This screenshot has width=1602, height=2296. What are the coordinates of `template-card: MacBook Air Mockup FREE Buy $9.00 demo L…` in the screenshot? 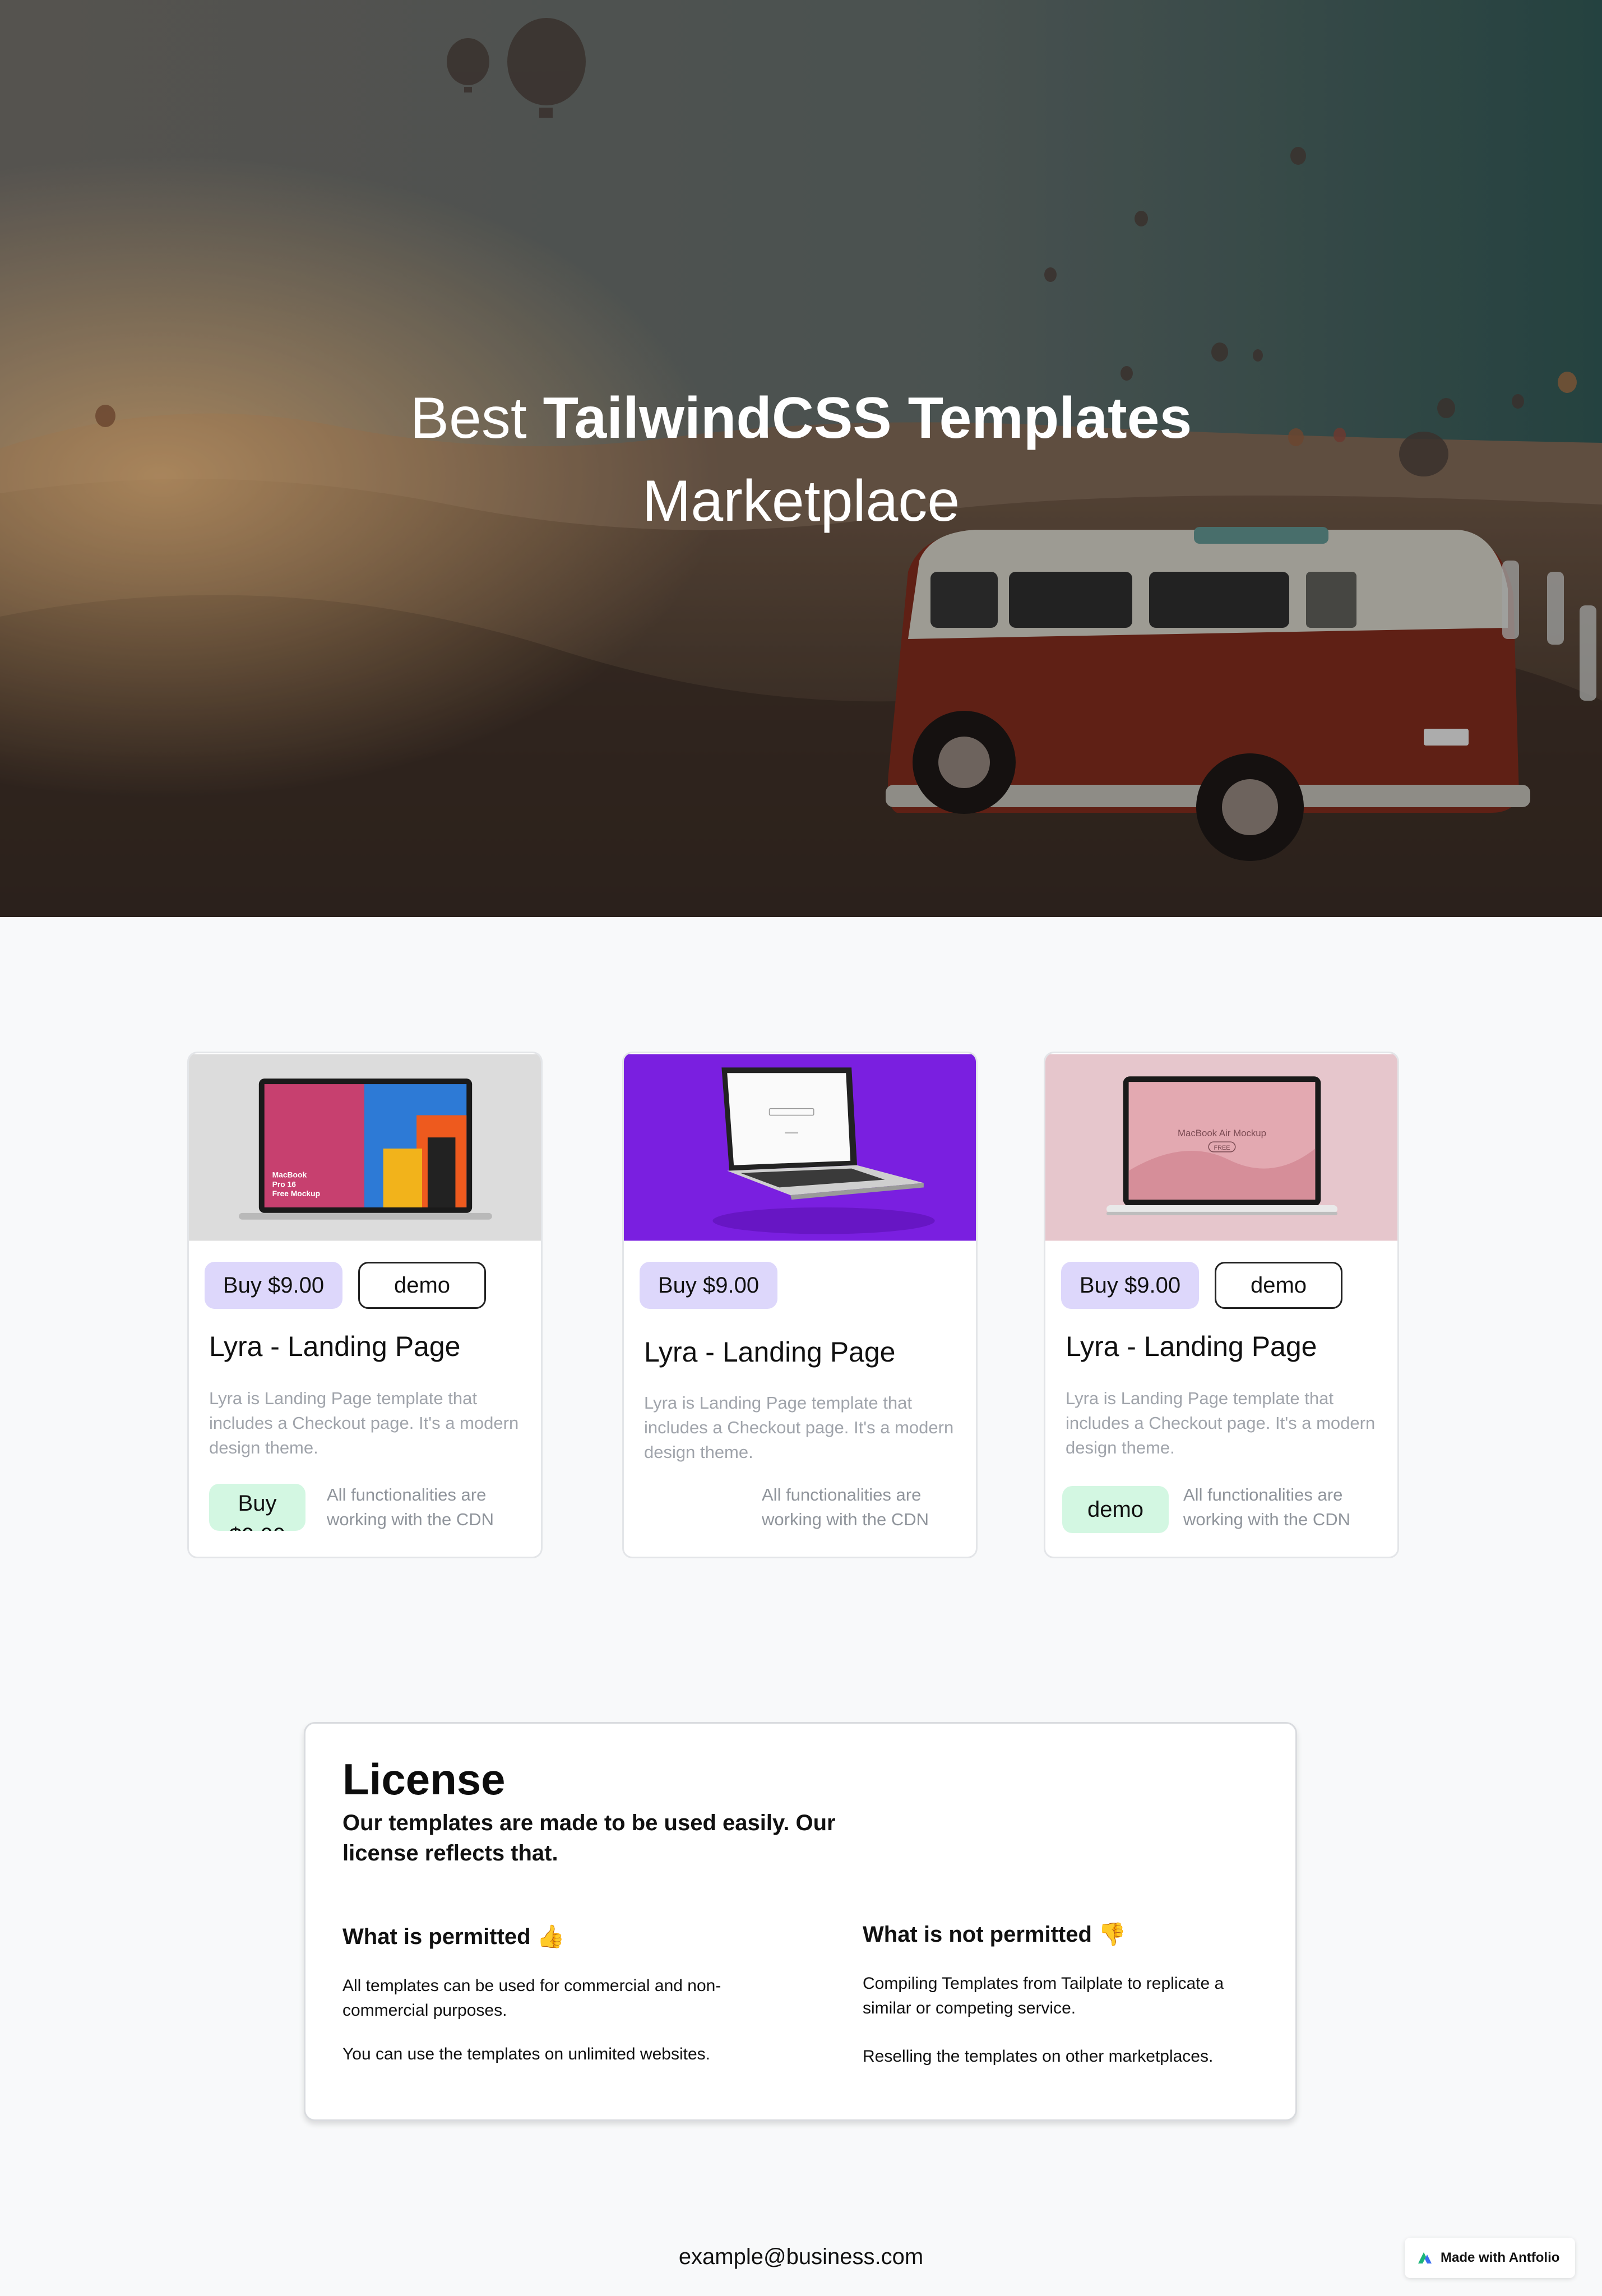 It's located at (1221, 1305).